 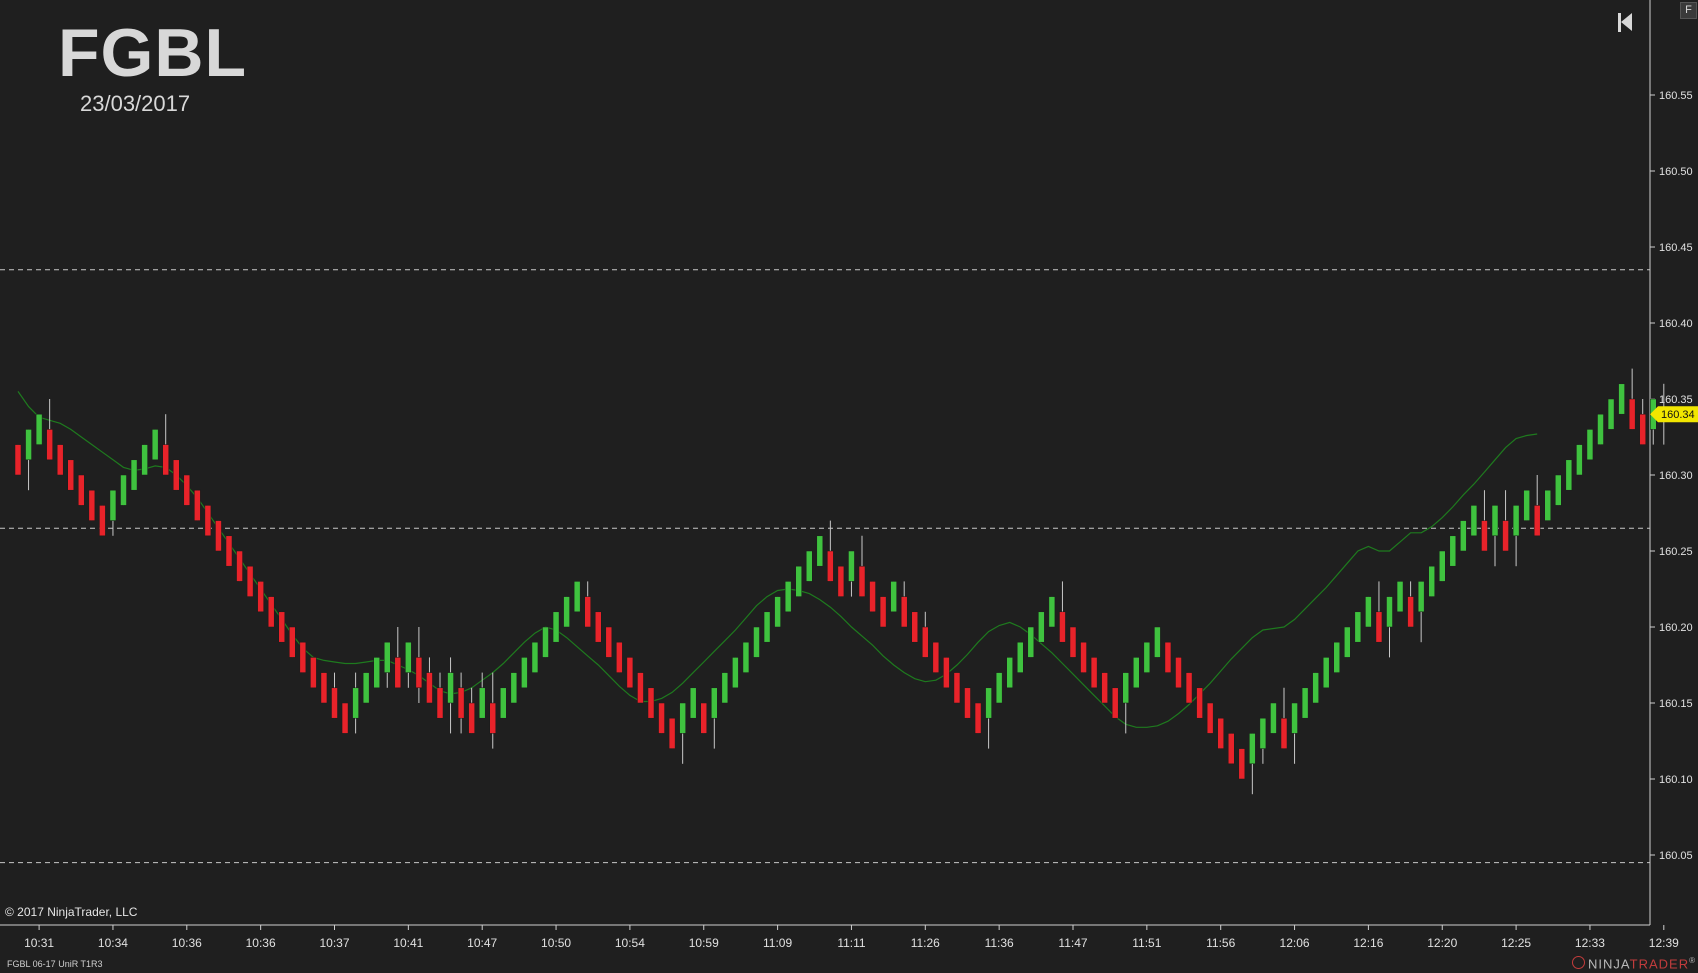 I want to click on x-tick-label: 11:26, so click(x=925, y=943).